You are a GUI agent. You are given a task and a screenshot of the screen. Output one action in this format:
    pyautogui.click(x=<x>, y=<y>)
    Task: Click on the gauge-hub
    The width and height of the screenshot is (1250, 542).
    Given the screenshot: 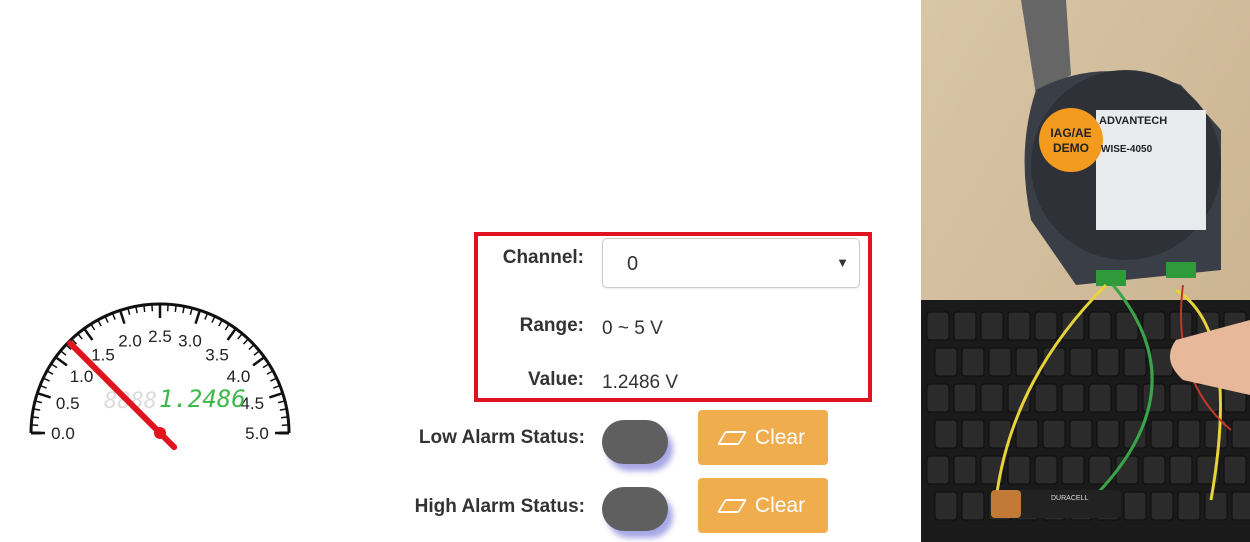 What is the action you would take?
    pyautogui.click(x=160, y=433)
    